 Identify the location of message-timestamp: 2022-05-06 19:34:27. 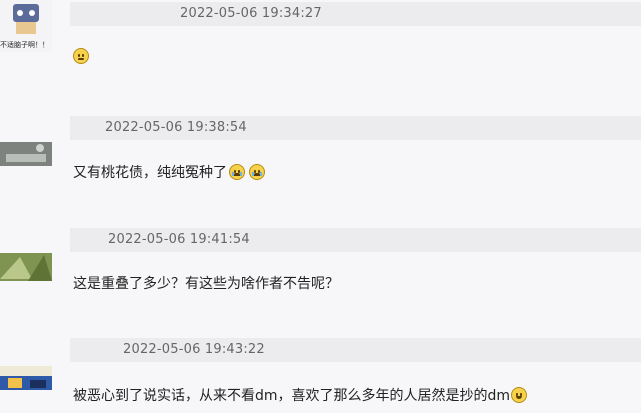
(251, 13).